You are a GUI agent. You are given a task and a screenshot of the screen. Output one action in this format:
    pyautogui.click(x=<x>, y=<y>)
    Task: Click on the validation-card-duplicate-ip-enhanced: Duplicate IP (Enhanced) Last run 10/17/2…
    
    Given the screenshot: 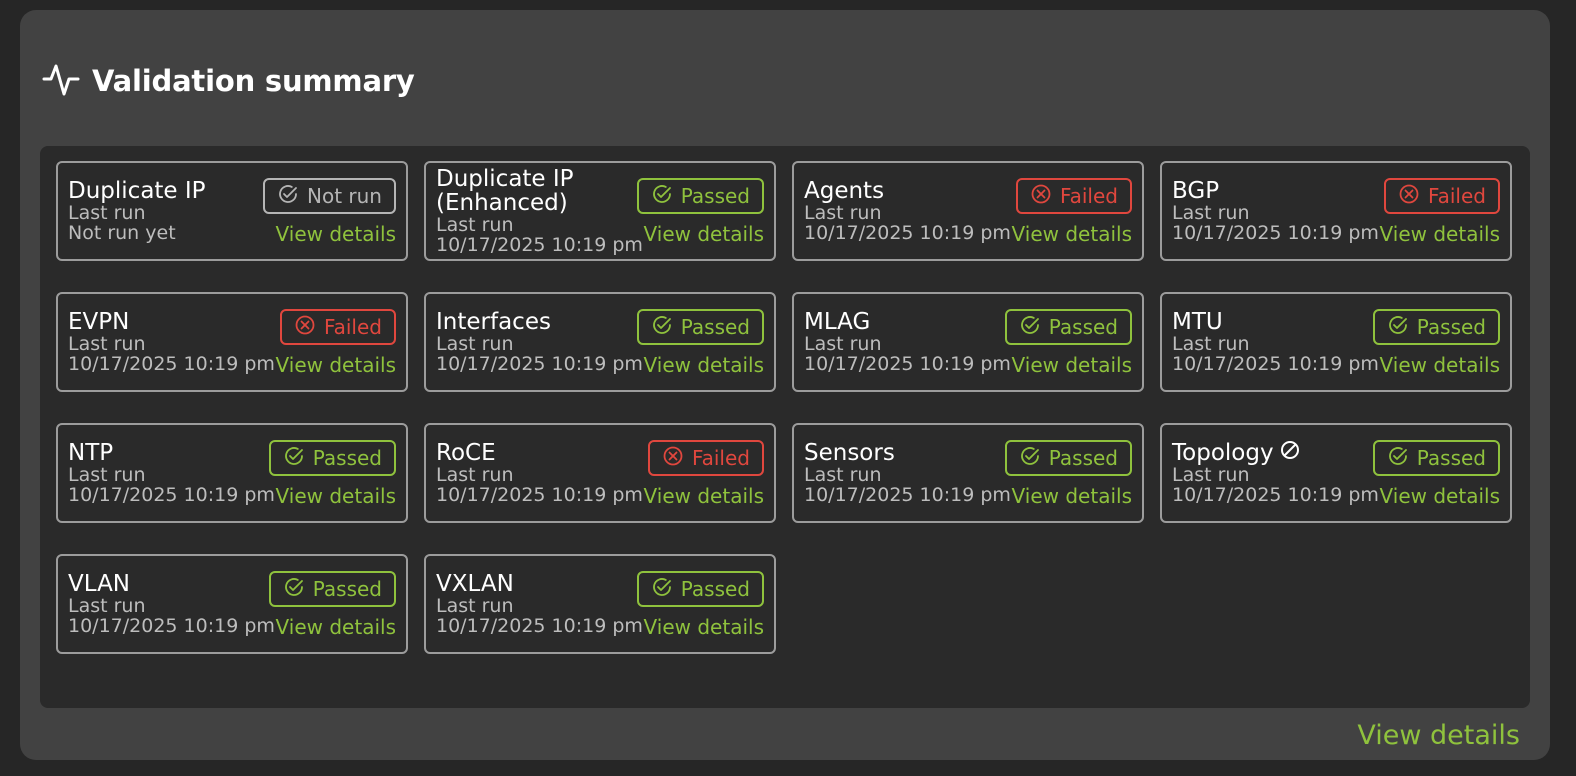 What is the action you would take?
    pyautogui.click(x=600, y=211)
    